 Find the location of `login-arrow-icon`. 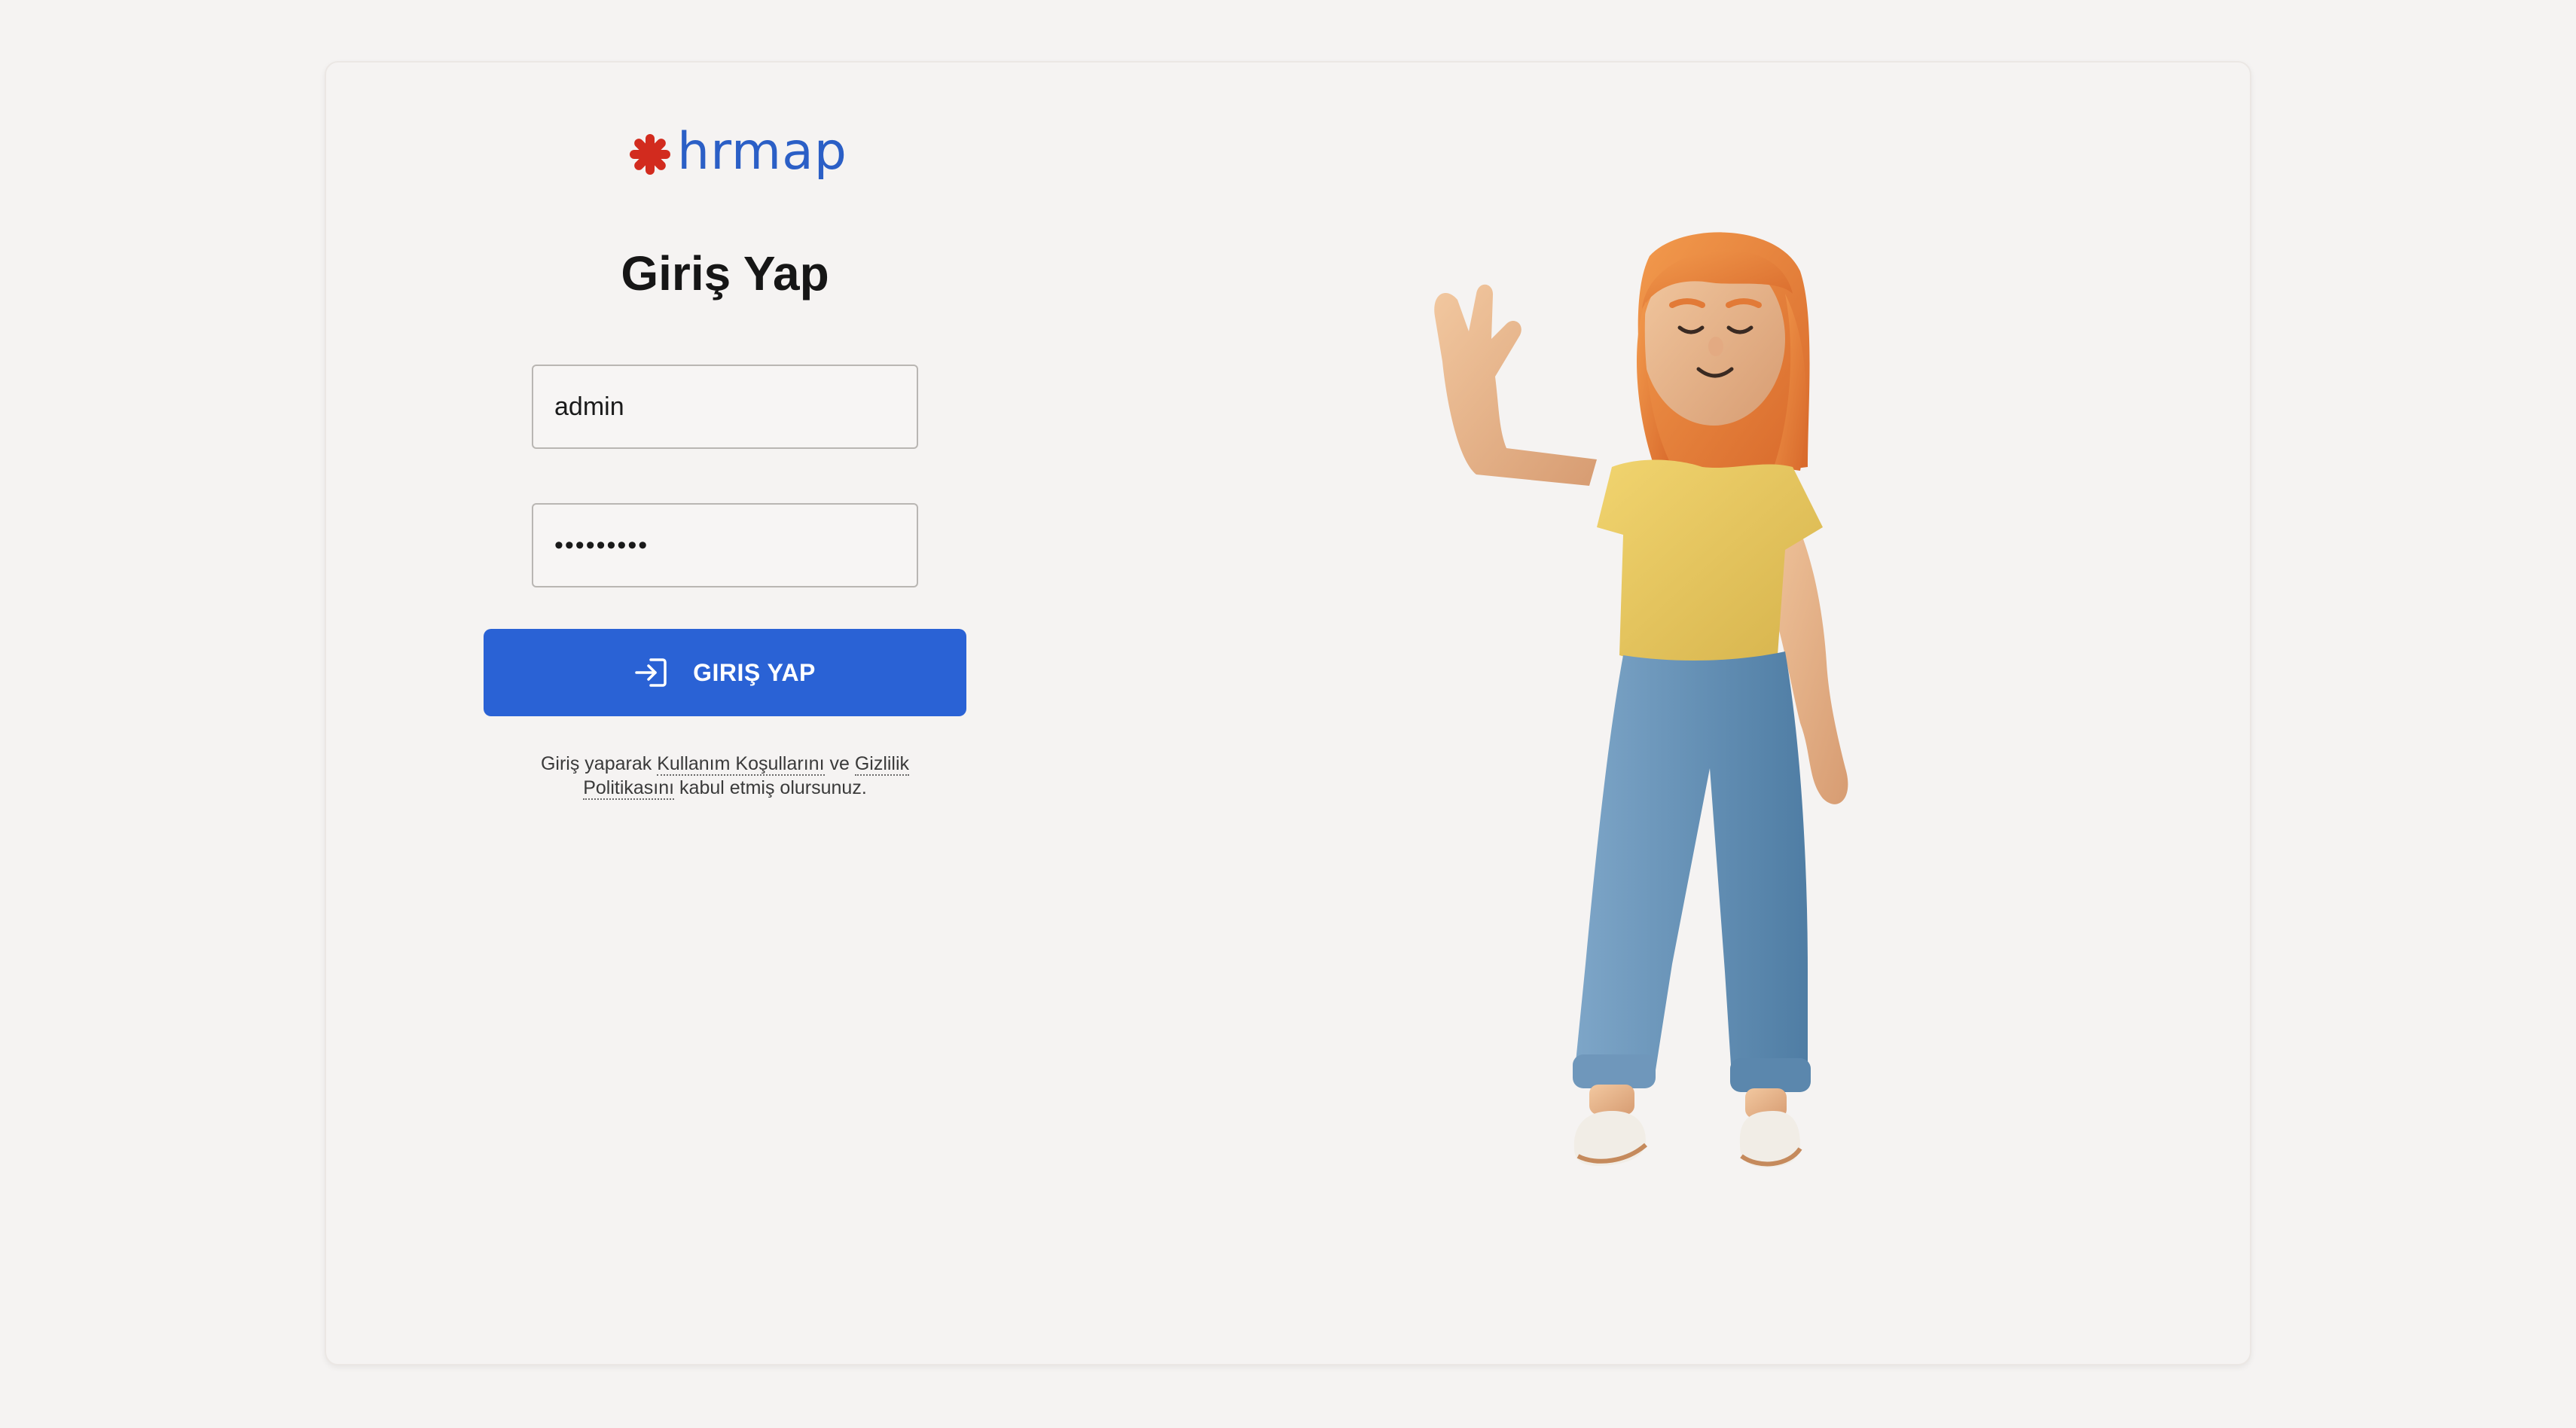

login-arrow-icon is located at coordinates (651, 672).